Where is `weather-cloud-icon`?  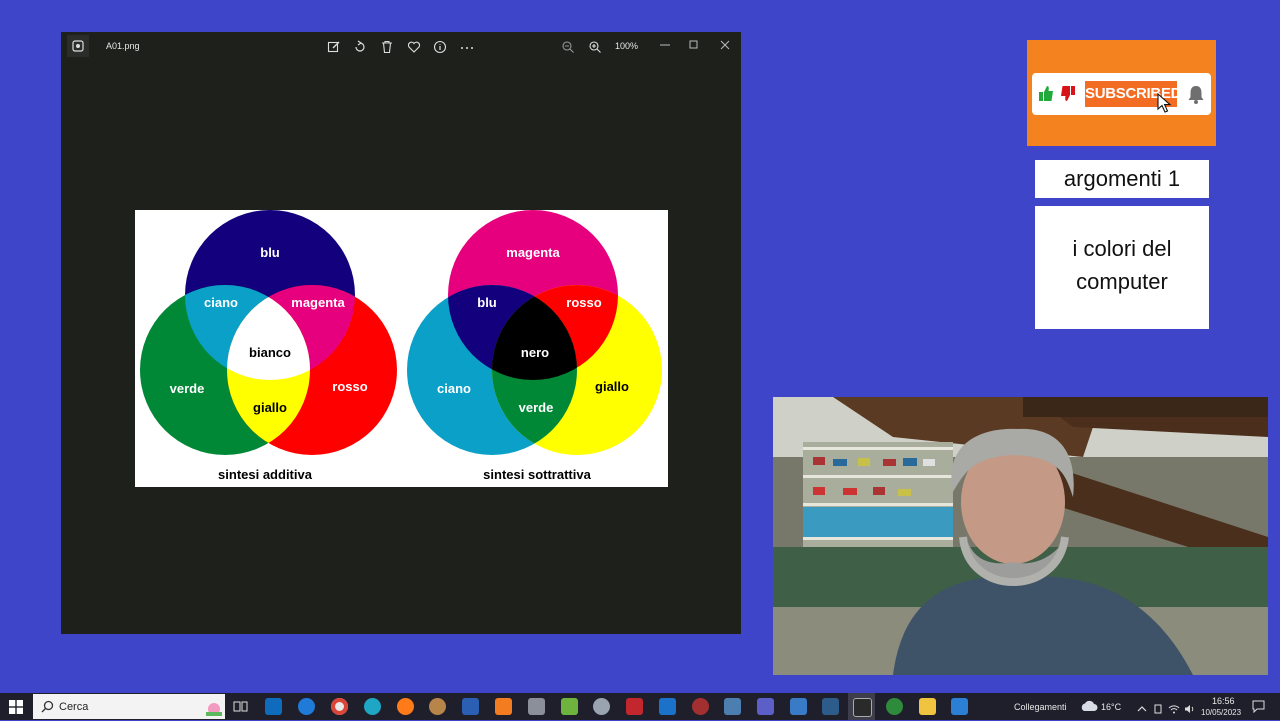 weather-cloud-icon is located at coordinates (1089, 708).